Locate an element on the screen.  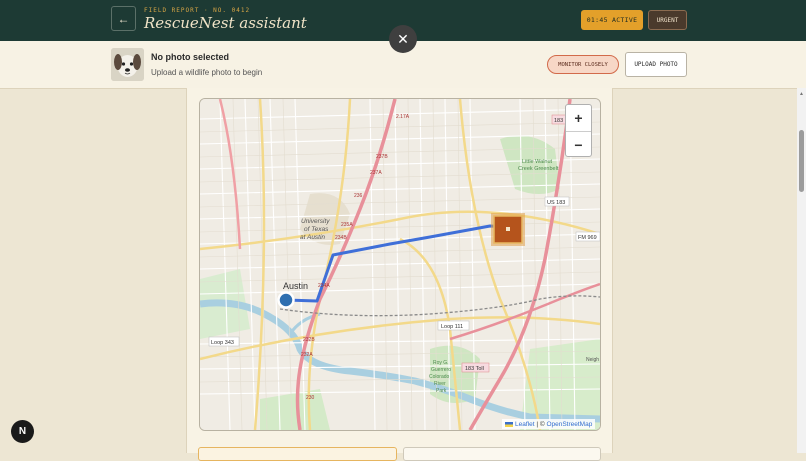
photo-thumbnail is located at coordinates (127, 64).